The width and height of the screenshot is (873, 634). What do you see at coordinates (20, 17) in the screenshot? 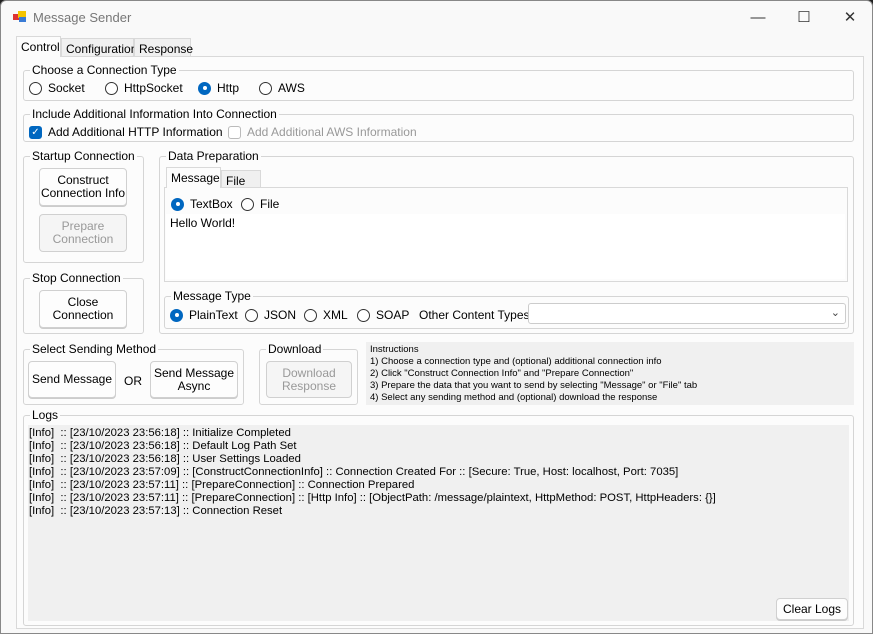
I see `app-icon` at bounding box center [20, 17].